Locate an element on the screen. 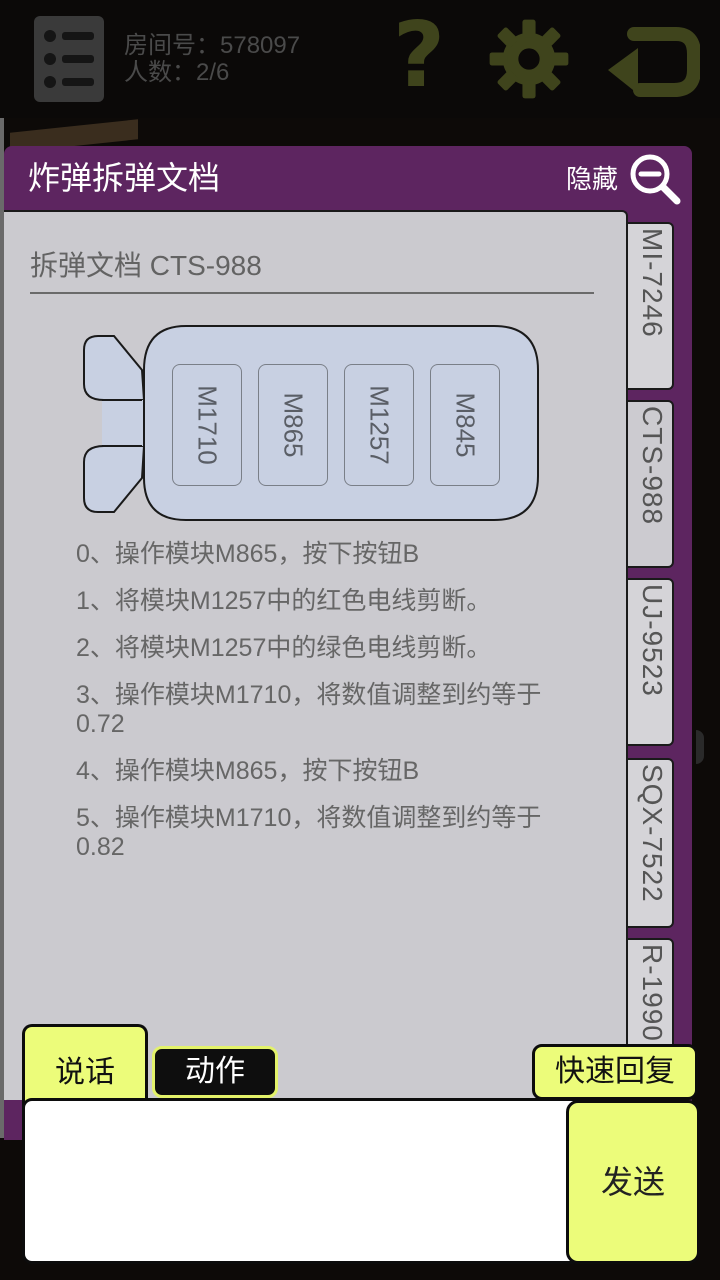 Image resolution: width=720 pixels, height=1280 pixels. module-label: M845 is located at coordinates (465, 425).